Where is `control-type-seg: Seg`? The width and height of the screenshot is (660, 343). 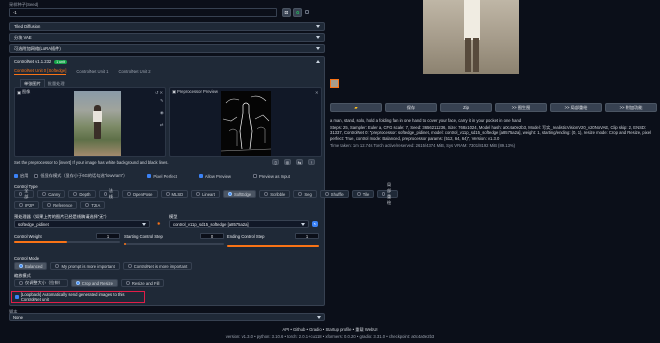 control-type-seg: Seg is located at coordinates (305, 194).